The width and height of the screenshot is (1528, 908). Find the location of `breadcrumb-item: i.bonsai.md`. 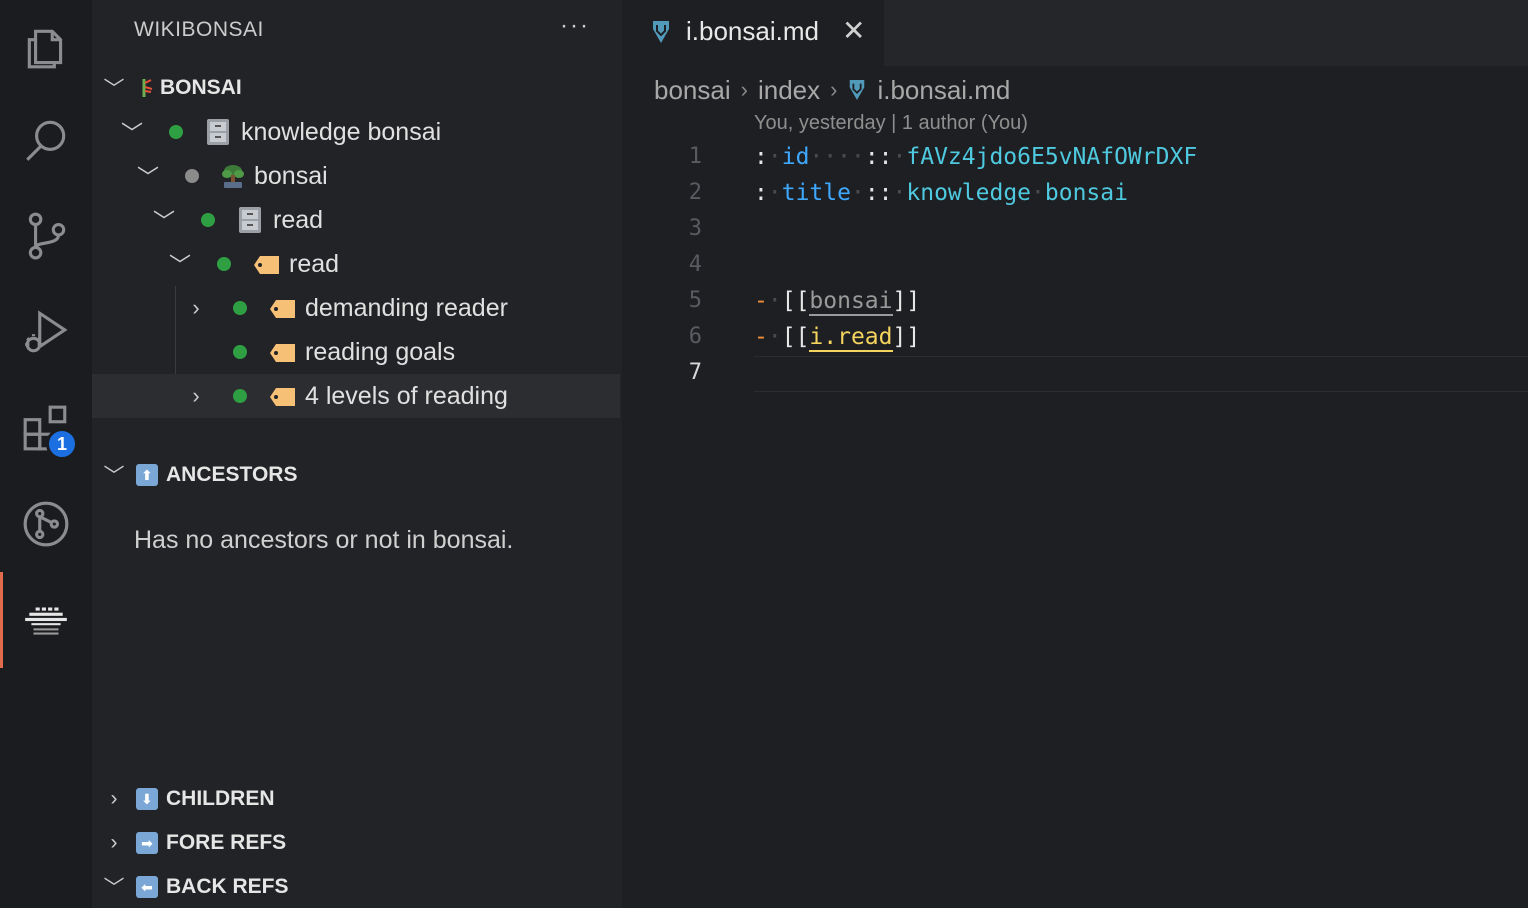

breadcrumb-item: i.bonsai.md is located at coordinates (943, 90).